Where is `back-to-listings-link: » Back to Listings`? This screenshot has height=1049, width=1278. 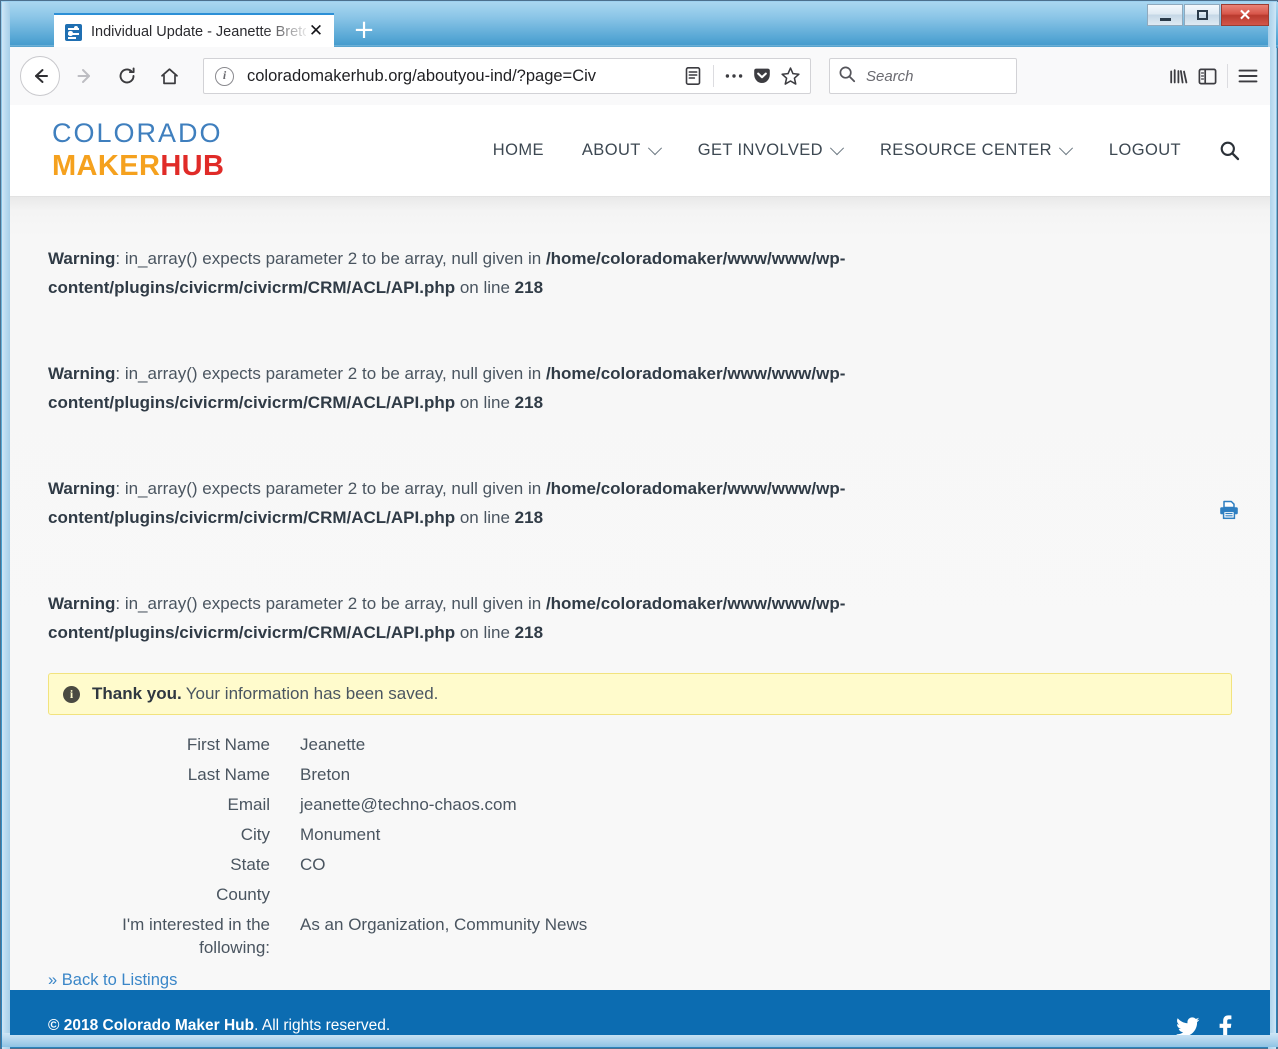
back-to-listings-link: » Back to Listings is located at coordinates (659, 980).